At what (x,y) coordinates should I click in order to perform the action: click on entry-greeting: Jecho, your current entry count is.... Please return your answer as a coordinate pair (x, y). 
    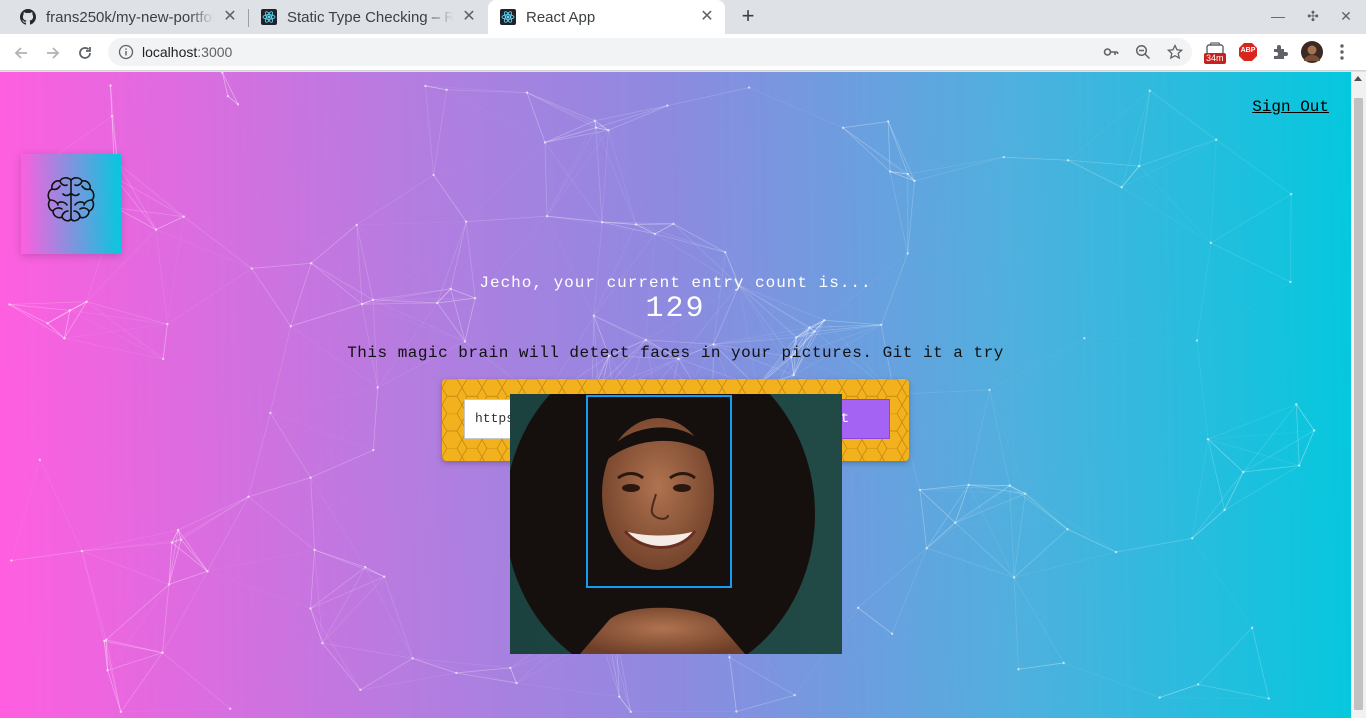
    Looking at the image, I should click on (675, 283).